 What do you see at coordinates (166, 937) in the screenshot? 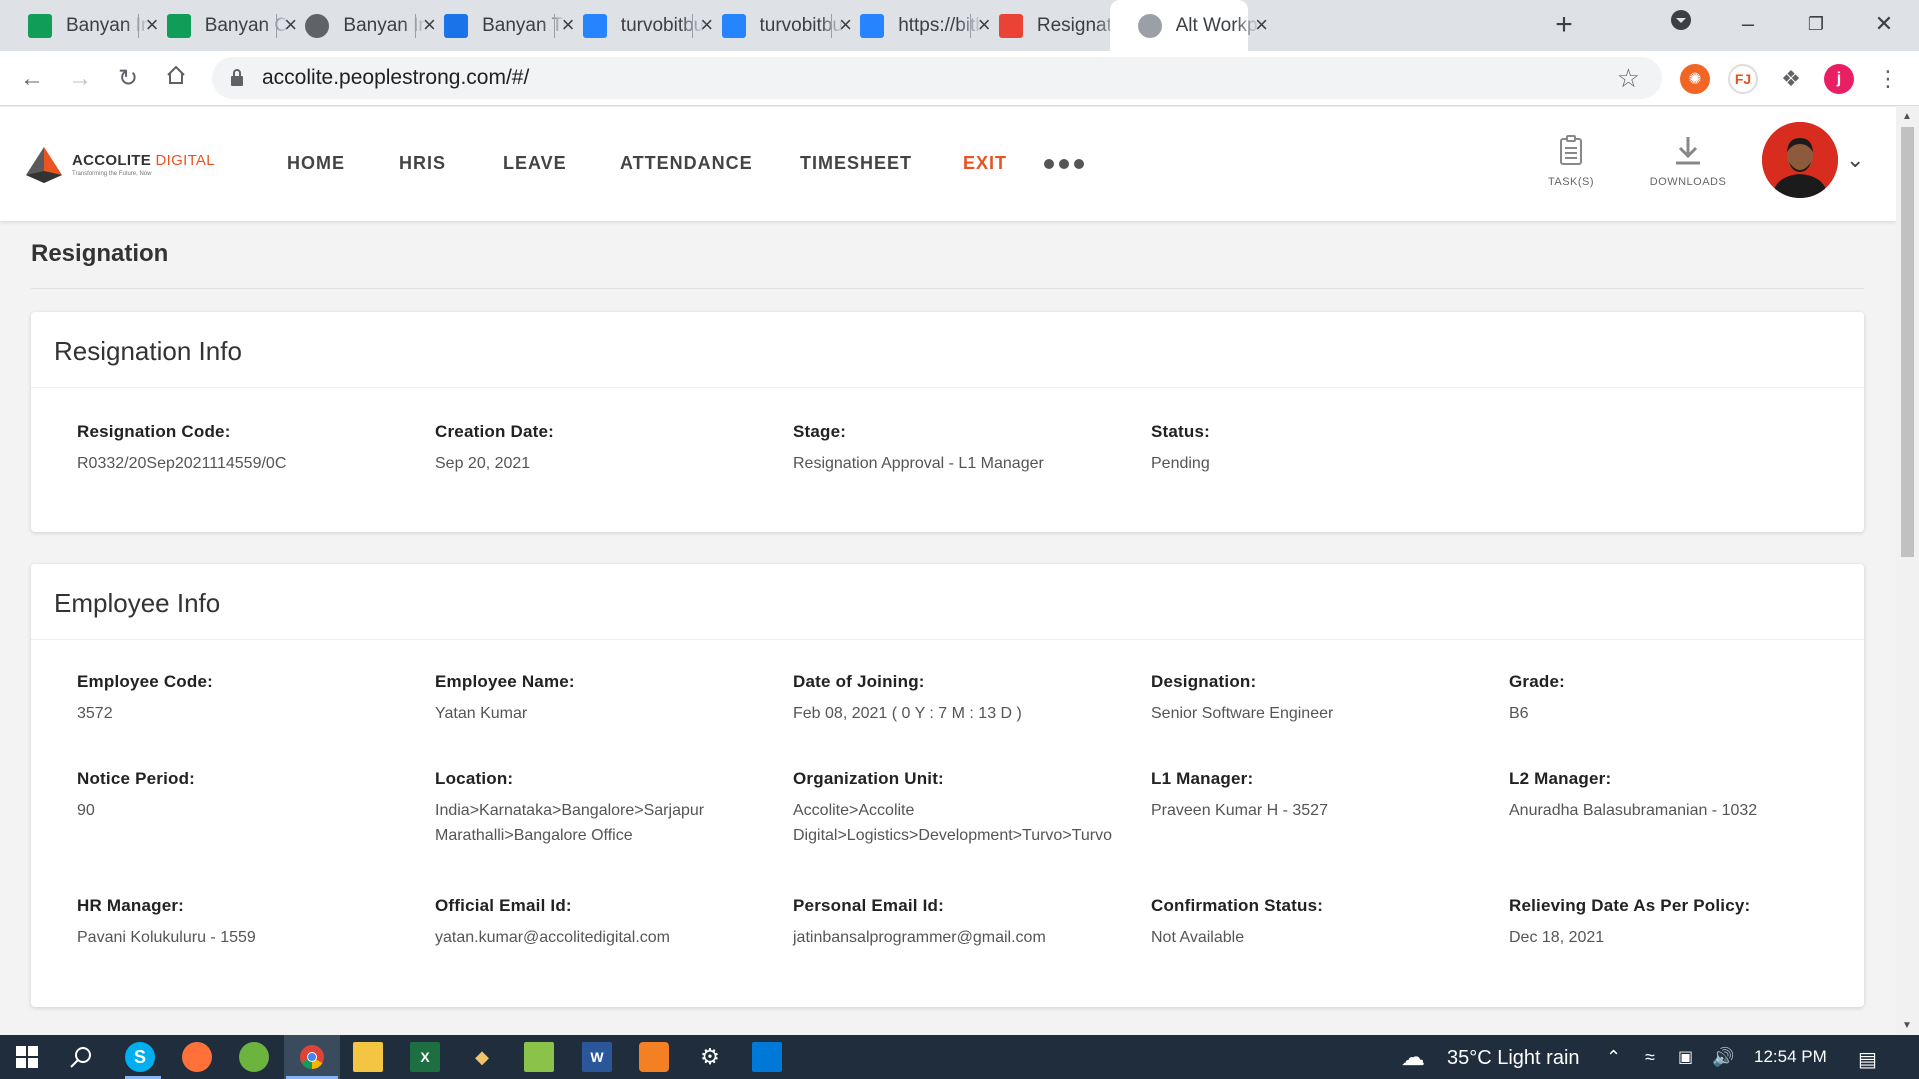
I see `field-value: Pavani Kolukuluru - 1559` at bounding box center [166, 937].